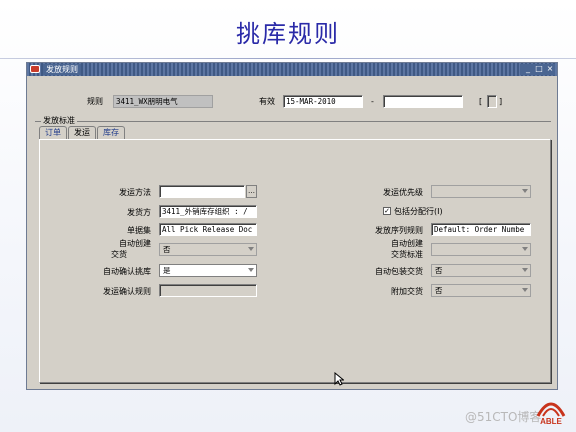 This screenshot has height=432, width=576. I want to click on append-deliveries-value: 否, so click(439, 290).